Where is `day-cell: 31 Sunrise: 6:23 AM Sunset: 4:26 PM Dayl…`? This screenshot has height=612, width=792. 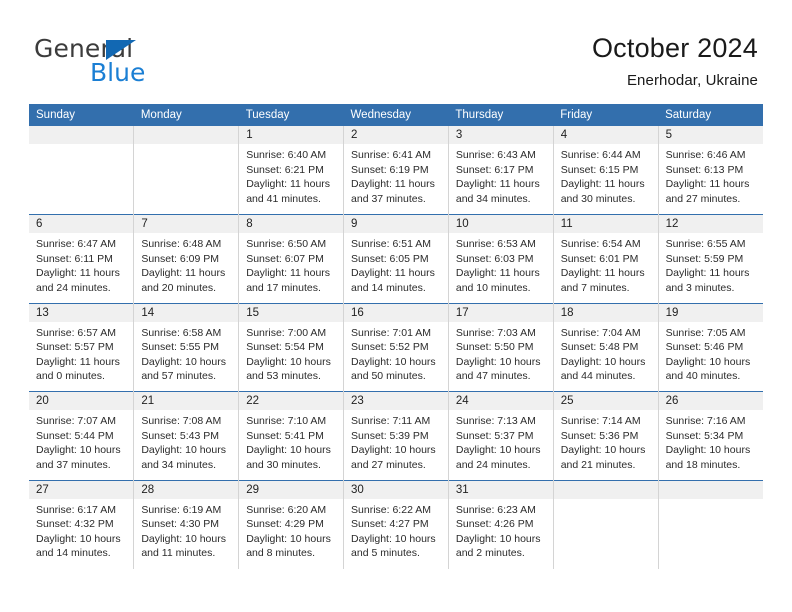
day-cell: 31 Sunrise: 6:23 AM Sunset: 4:26 PM Dayl… is located at coordinates (500, 524).